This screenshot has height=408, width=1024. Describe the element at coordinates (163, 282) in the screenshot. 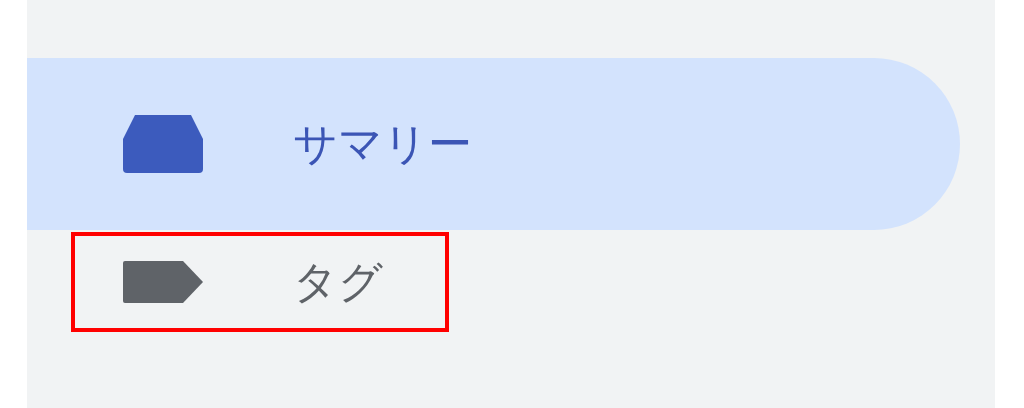

I see `tag-icon` at that location.